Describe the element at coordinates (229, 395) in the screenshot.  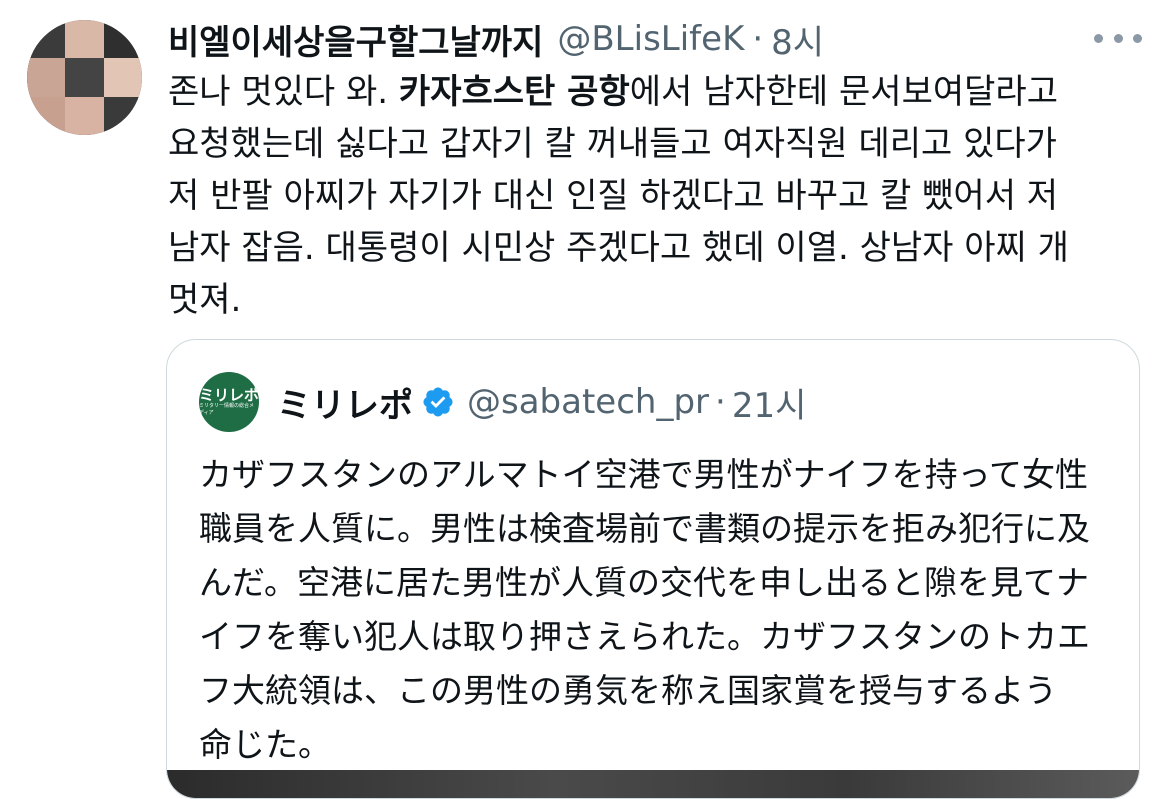
I see `avatar-logo-text: ミリレポ` at that location.